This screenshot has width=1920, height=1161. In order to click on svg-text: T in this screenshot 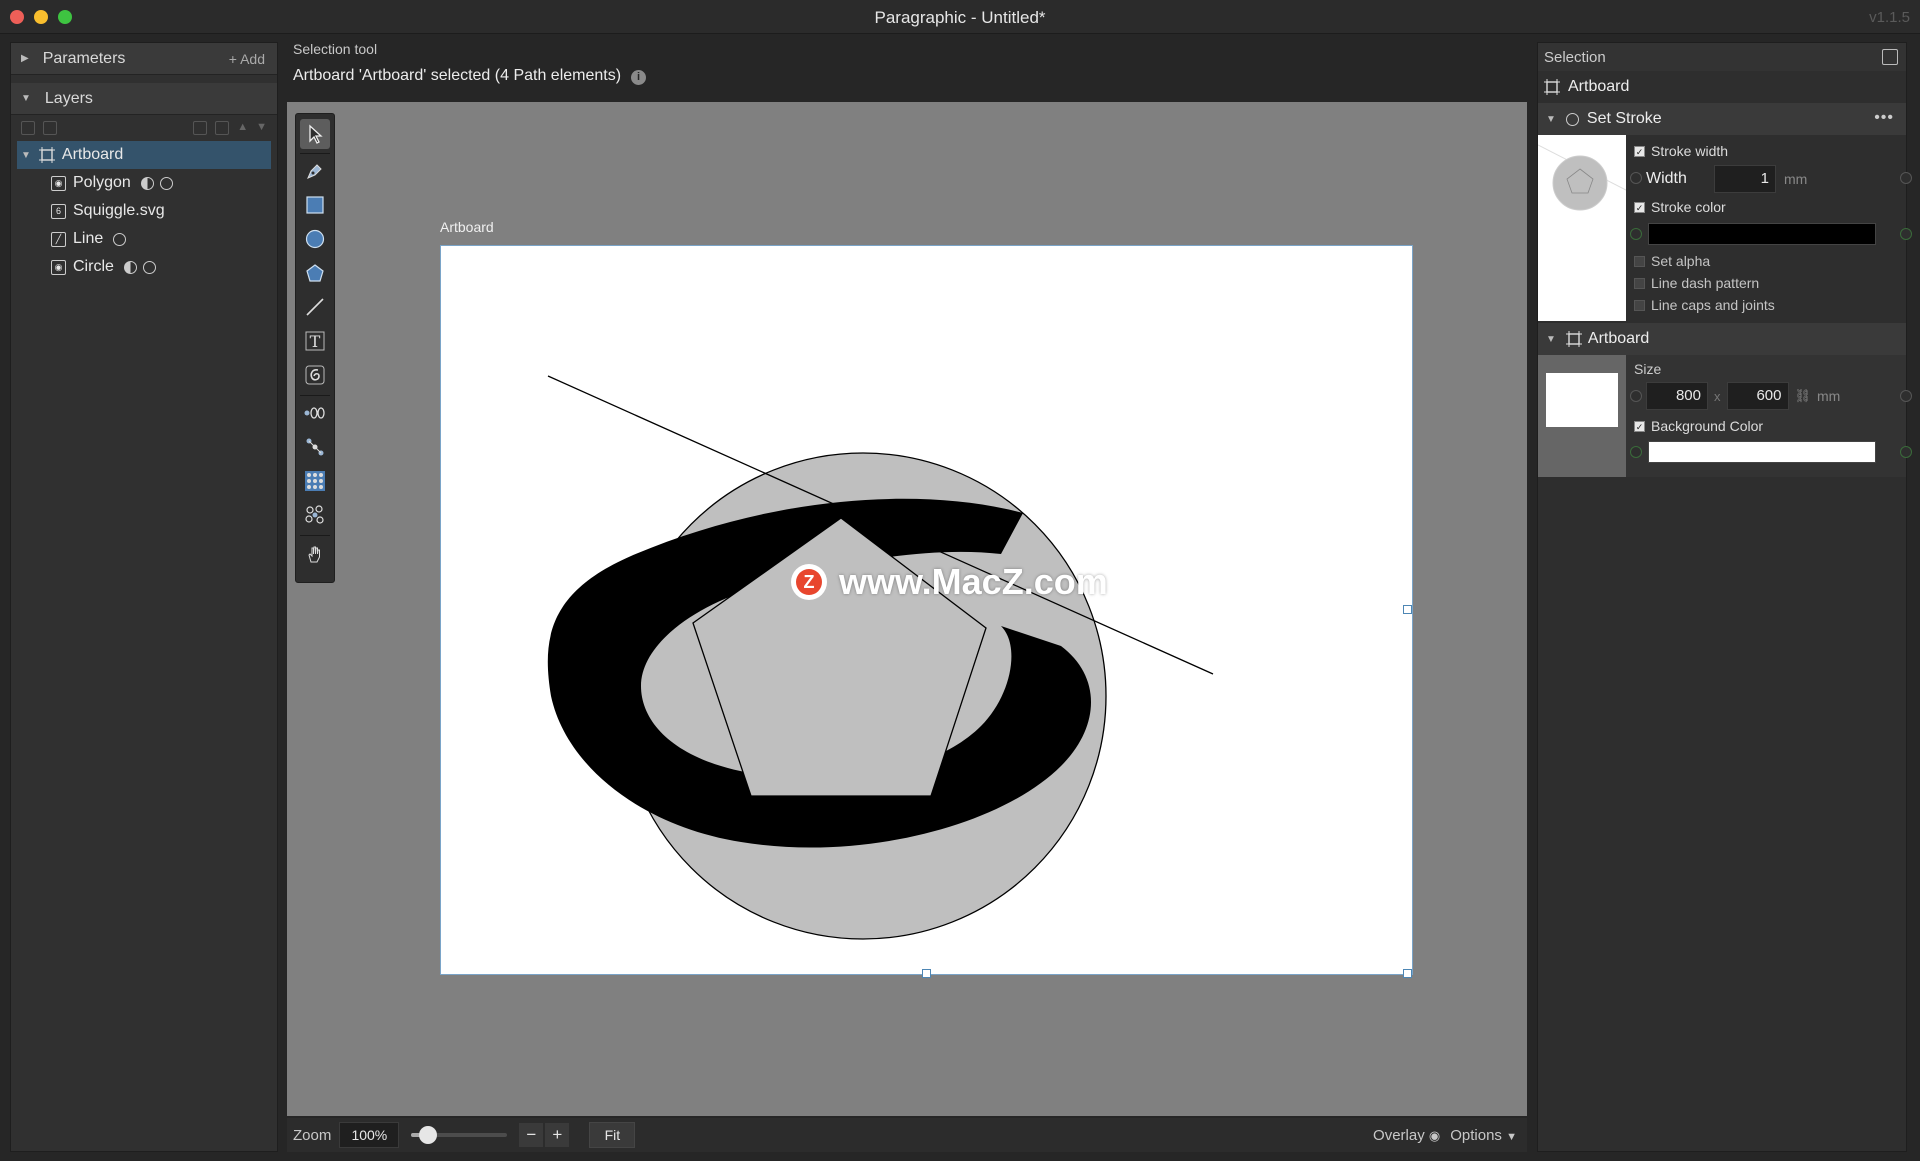, I will do `click(315, 341)`.